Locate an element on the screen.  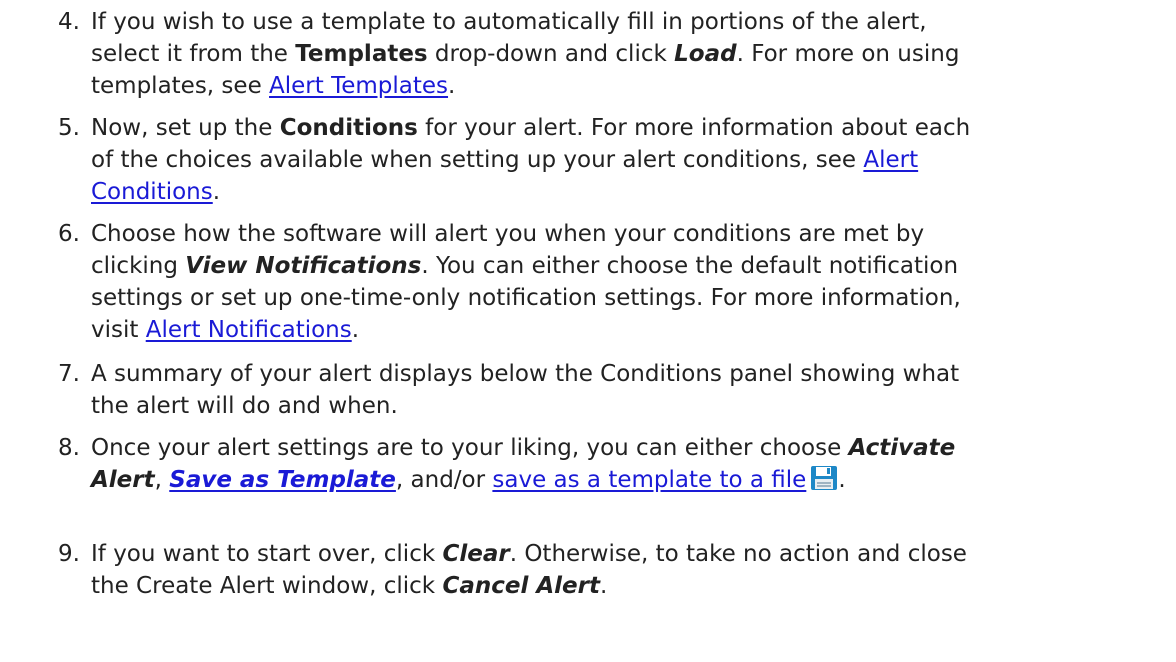
text-line: templates, see Alert Templates. is located at coordinates (273, 86).